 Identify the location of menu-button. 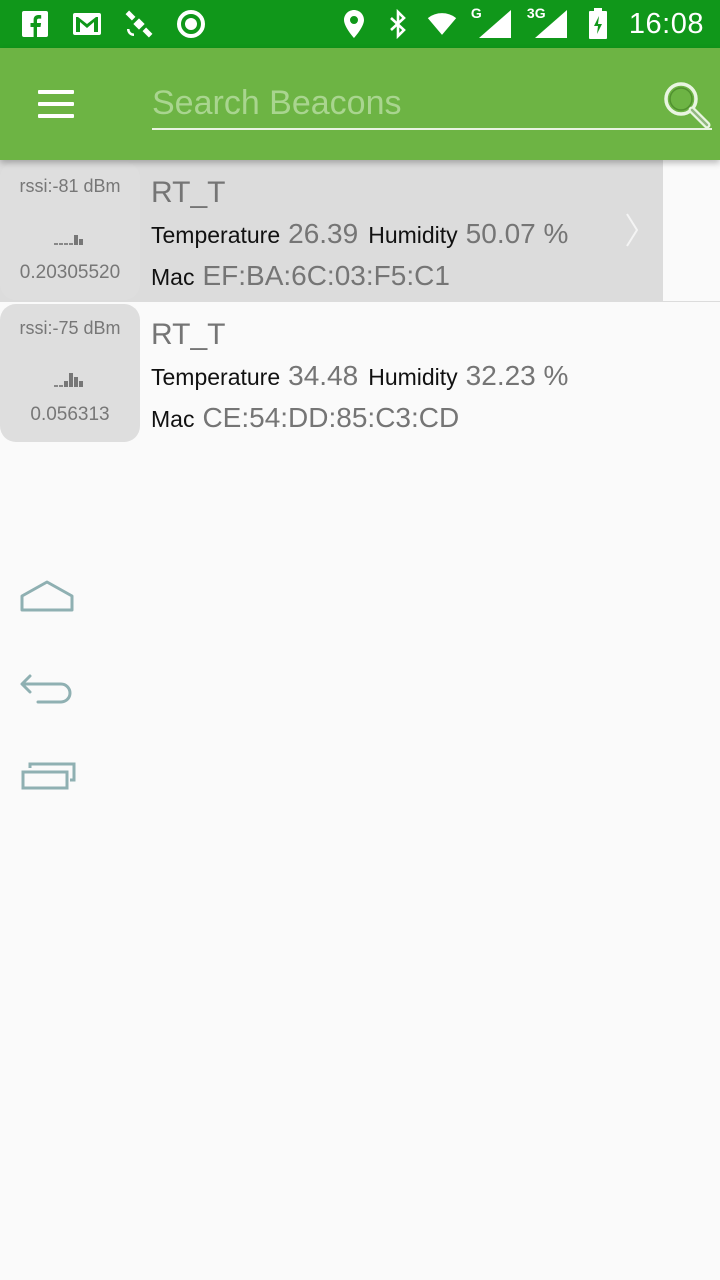
(56, 104).